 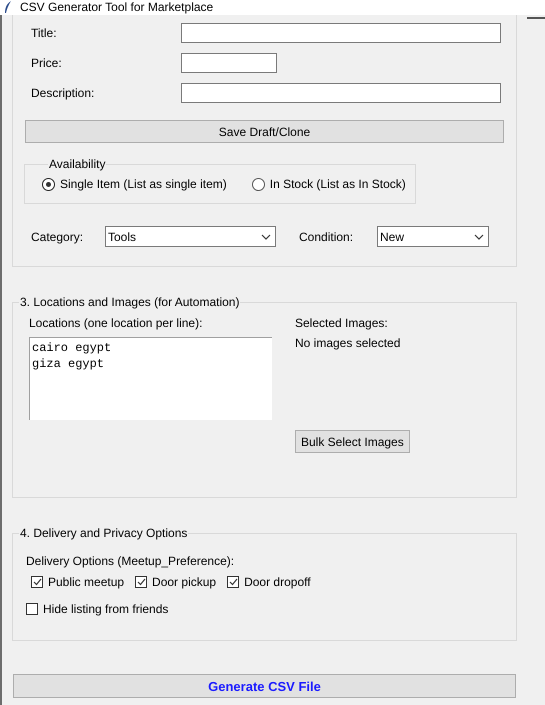 I want to click on window-title: CSV Generator Tool for Marketplace, so click(x=117, y=7).